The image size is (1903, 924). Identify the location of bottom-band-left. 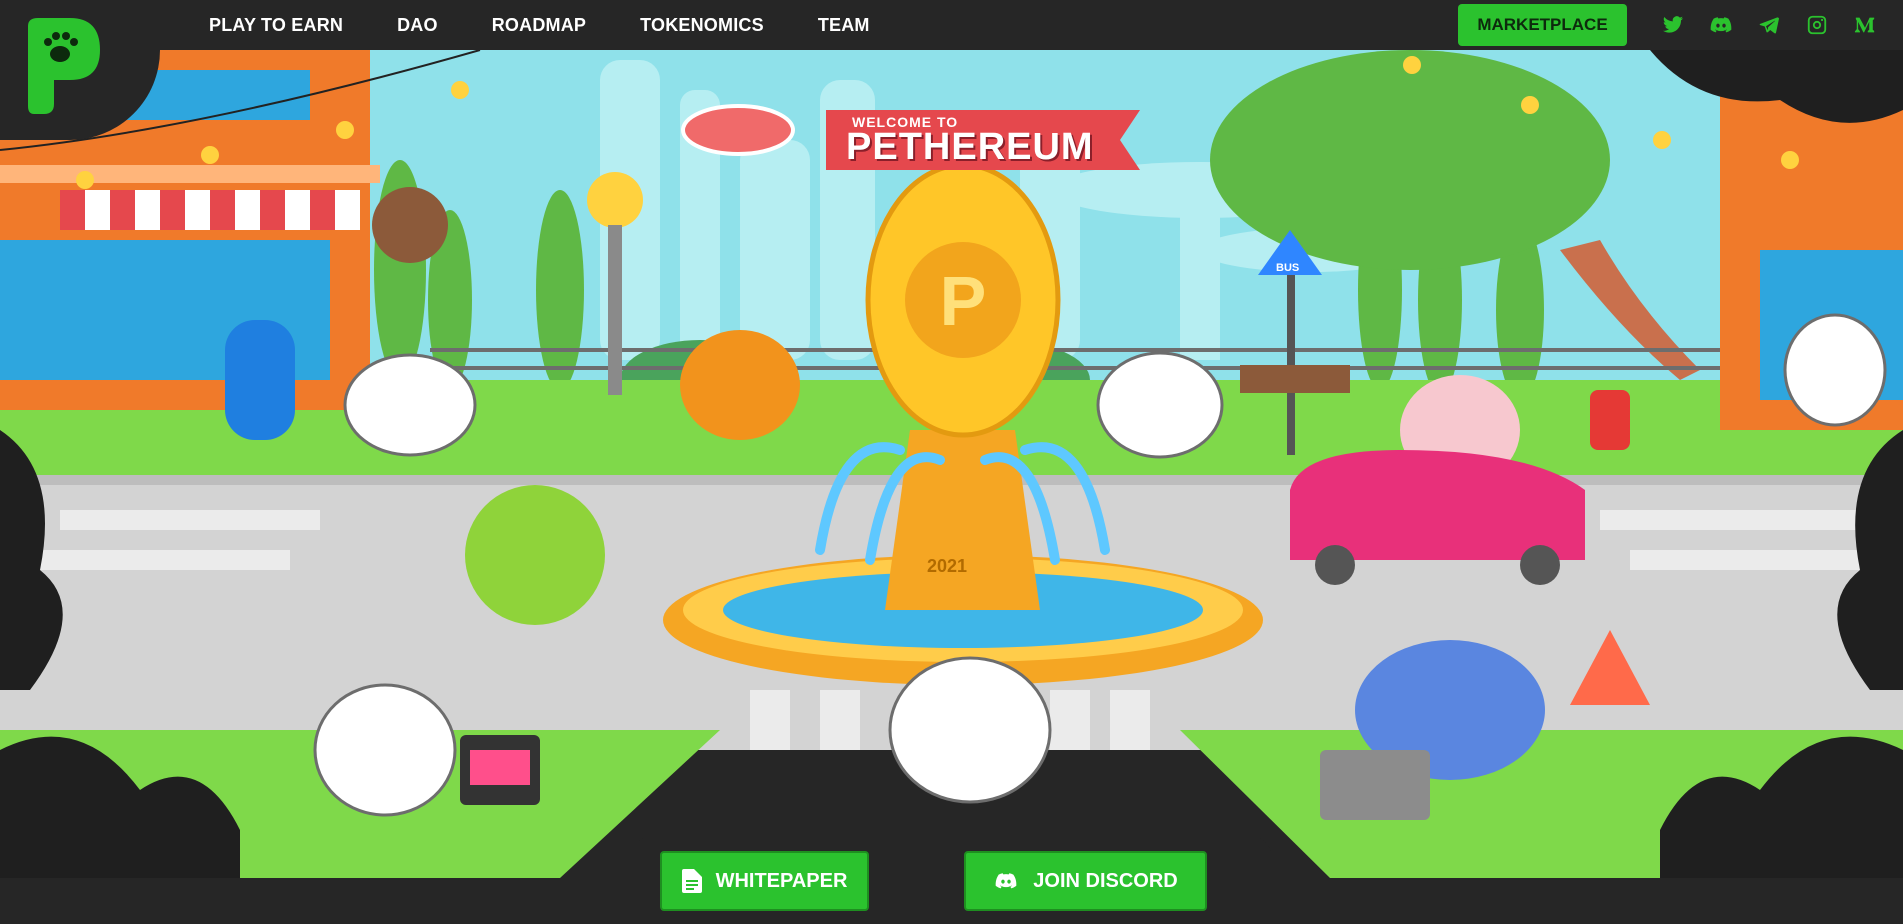
(315, 901).